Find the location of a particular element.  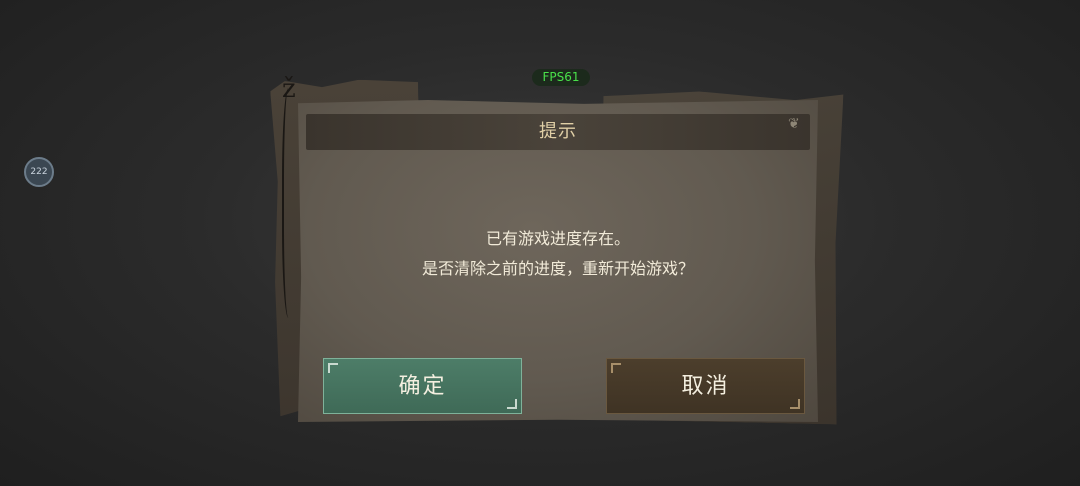

cancel-button: 取消 is located at coordinates (705, 386).